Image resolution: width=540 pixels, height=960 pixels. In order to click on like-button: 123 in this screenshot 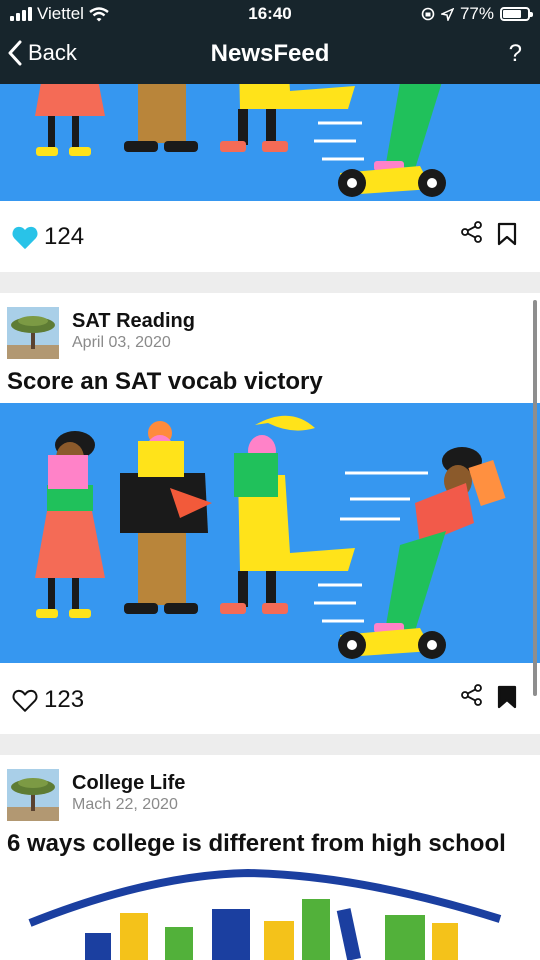, I will do `click(48, 700)`.